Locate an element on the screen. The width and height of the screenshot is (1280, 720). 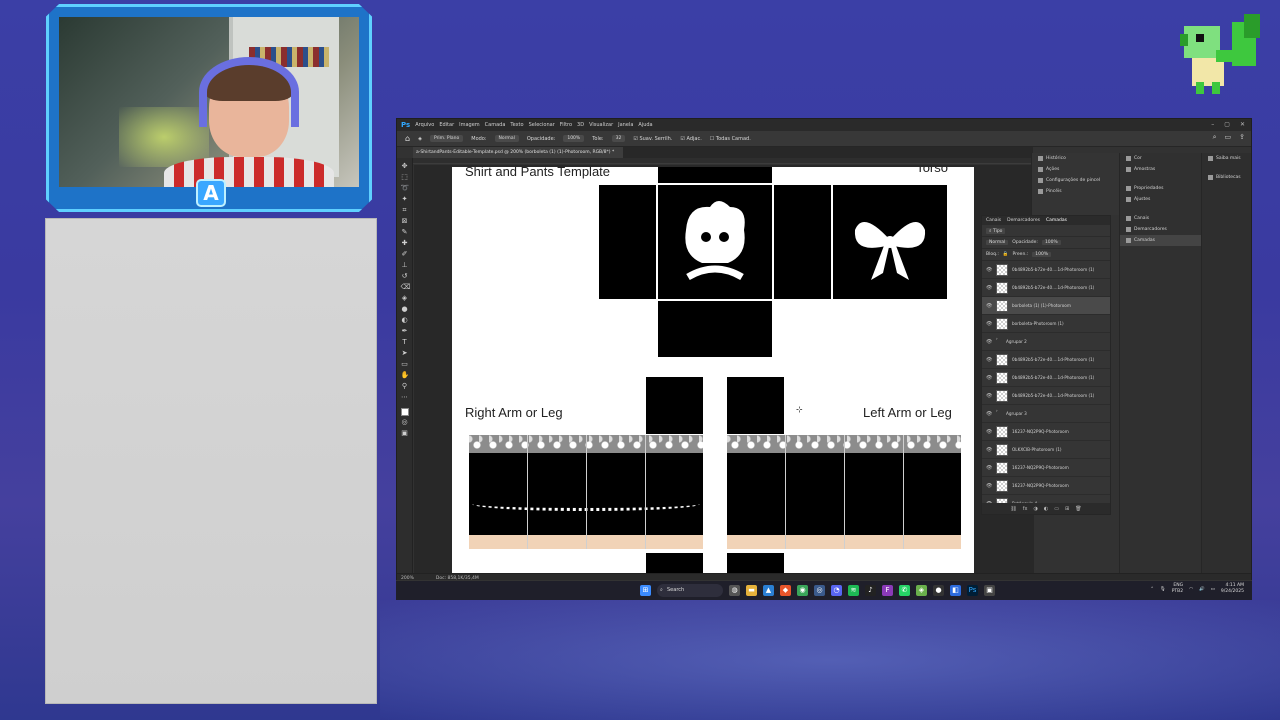
menu-file: Arquivo is located at coordinates (424, 125).